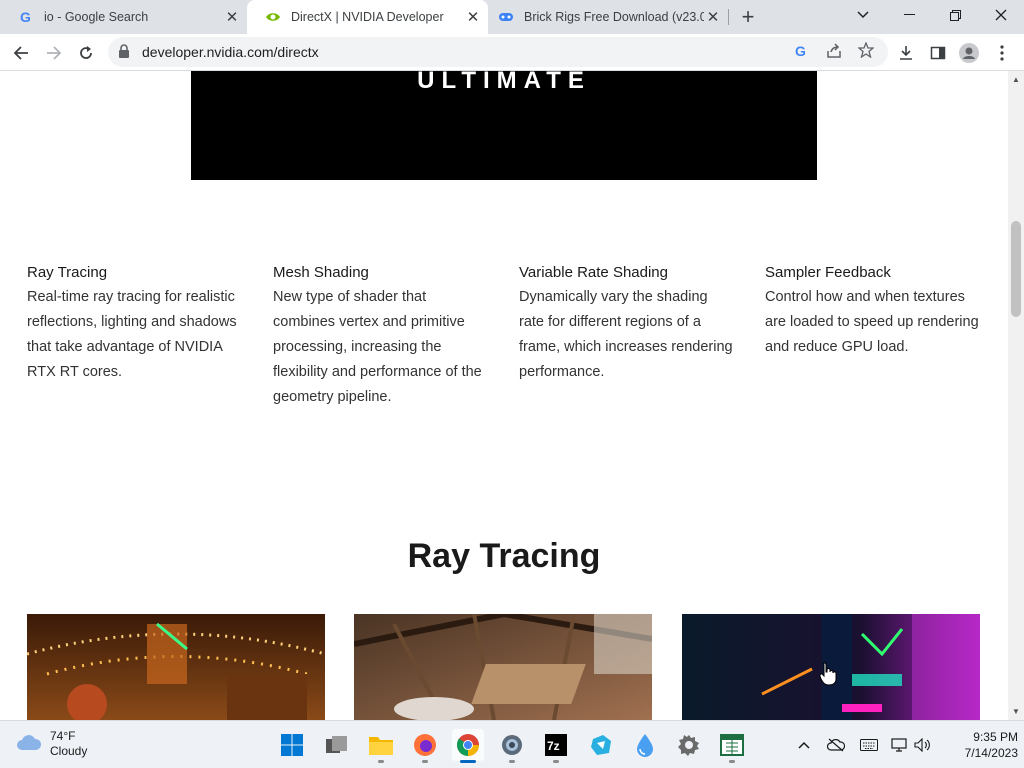 This screenshot has width=1024, height=768. I want to click on tab-google-search: G io - Google Search ✕, so click(123, 17).